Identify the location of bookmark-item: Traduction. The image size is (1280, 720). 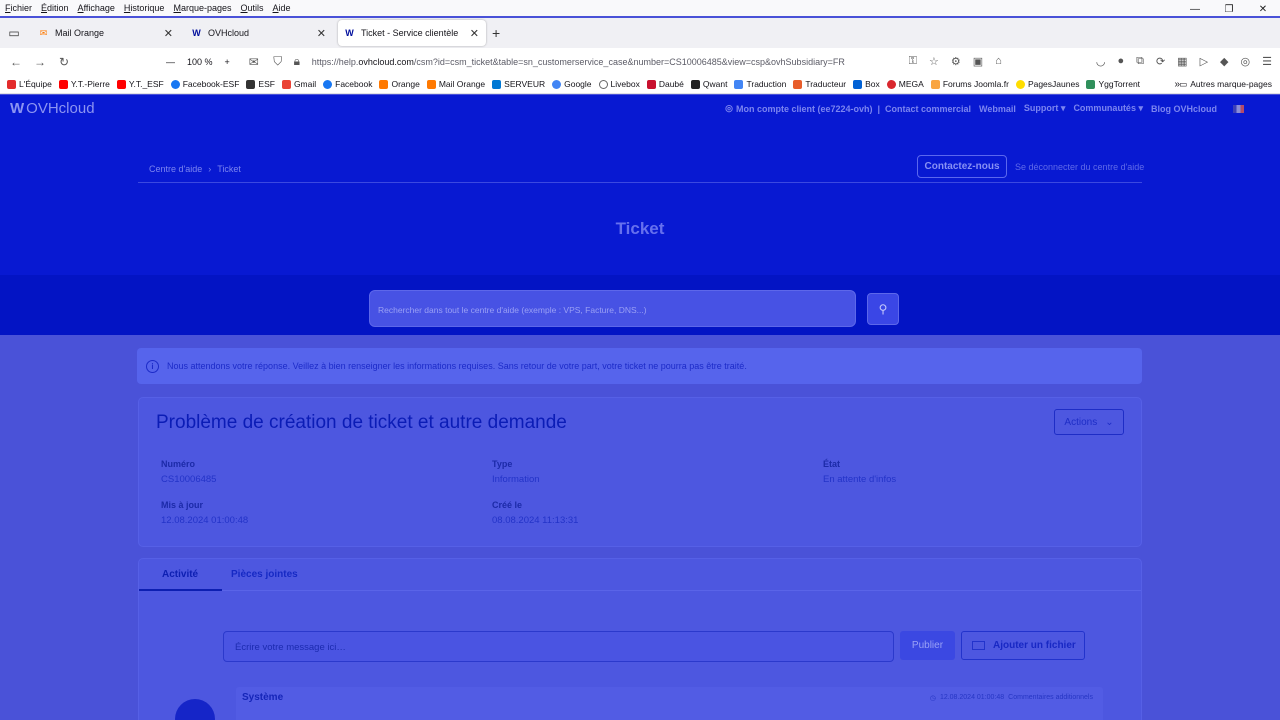
(760, 84).